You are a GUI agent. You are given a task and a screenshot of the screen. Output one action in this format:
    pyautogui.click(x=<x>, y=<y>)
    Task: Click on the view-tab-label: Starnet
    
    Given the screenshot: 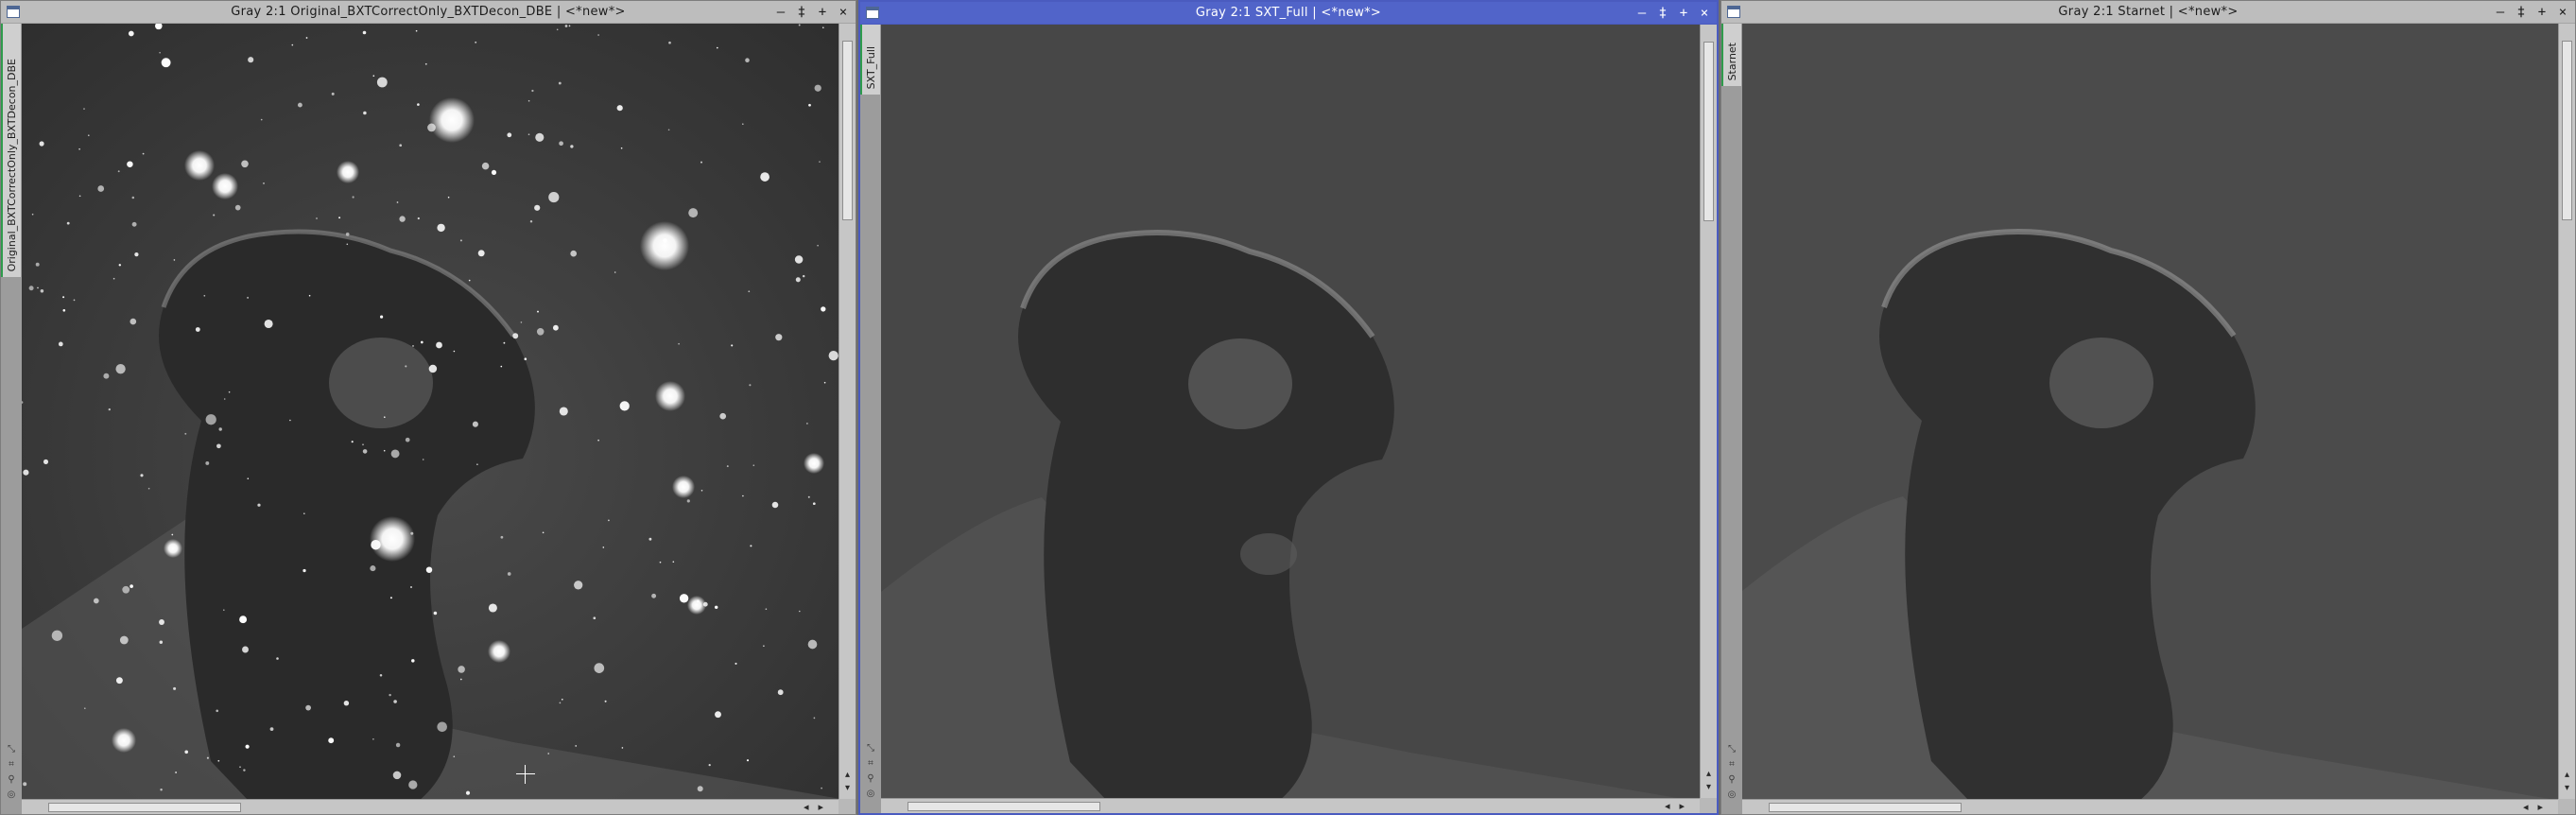 What is the action you would take?
    pyautogui.click(x=1732, y=61)
    